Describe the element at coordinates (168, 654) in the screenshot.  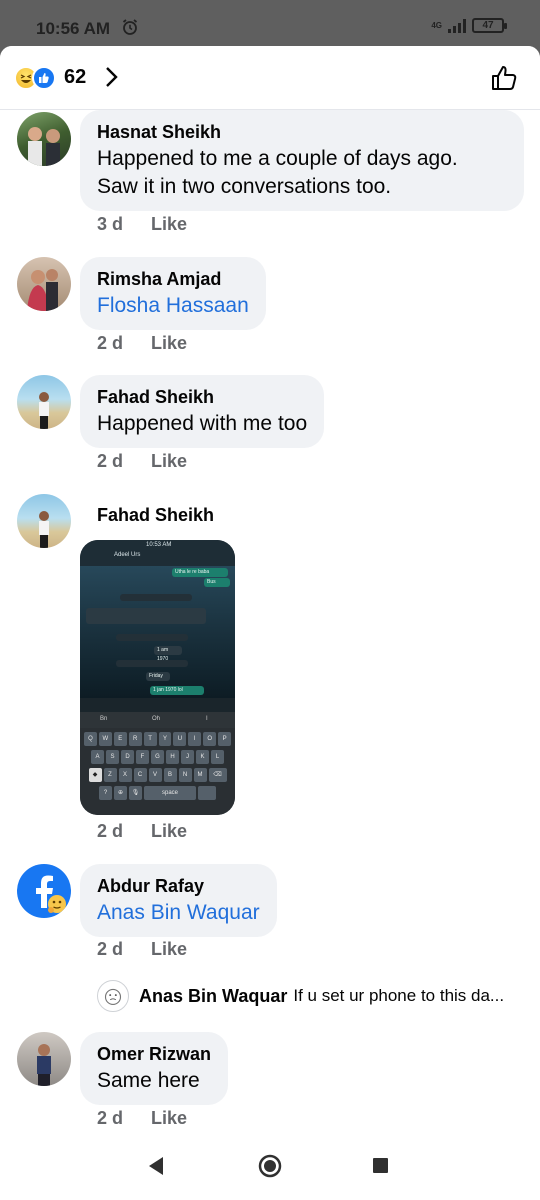
I see `attachment-message: 1 am 1970` at that location.